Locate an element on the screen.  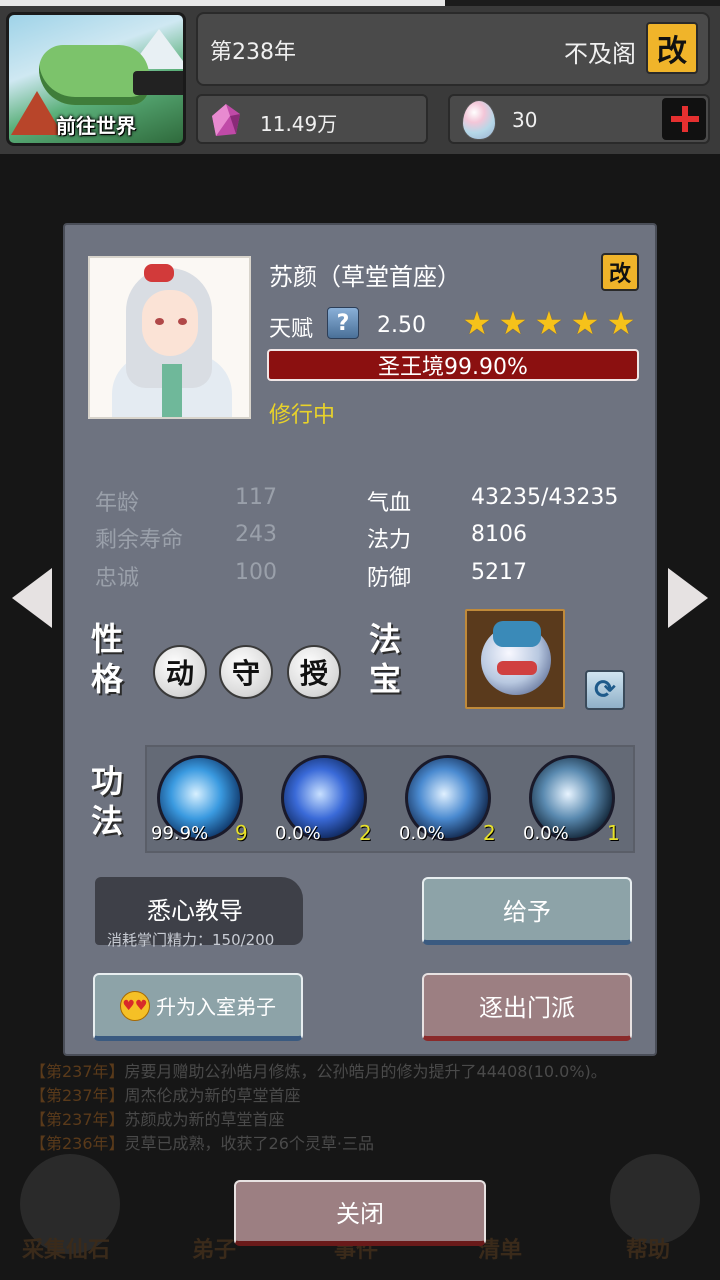
year-label: 第238年 is located at coordinates (253, 52).